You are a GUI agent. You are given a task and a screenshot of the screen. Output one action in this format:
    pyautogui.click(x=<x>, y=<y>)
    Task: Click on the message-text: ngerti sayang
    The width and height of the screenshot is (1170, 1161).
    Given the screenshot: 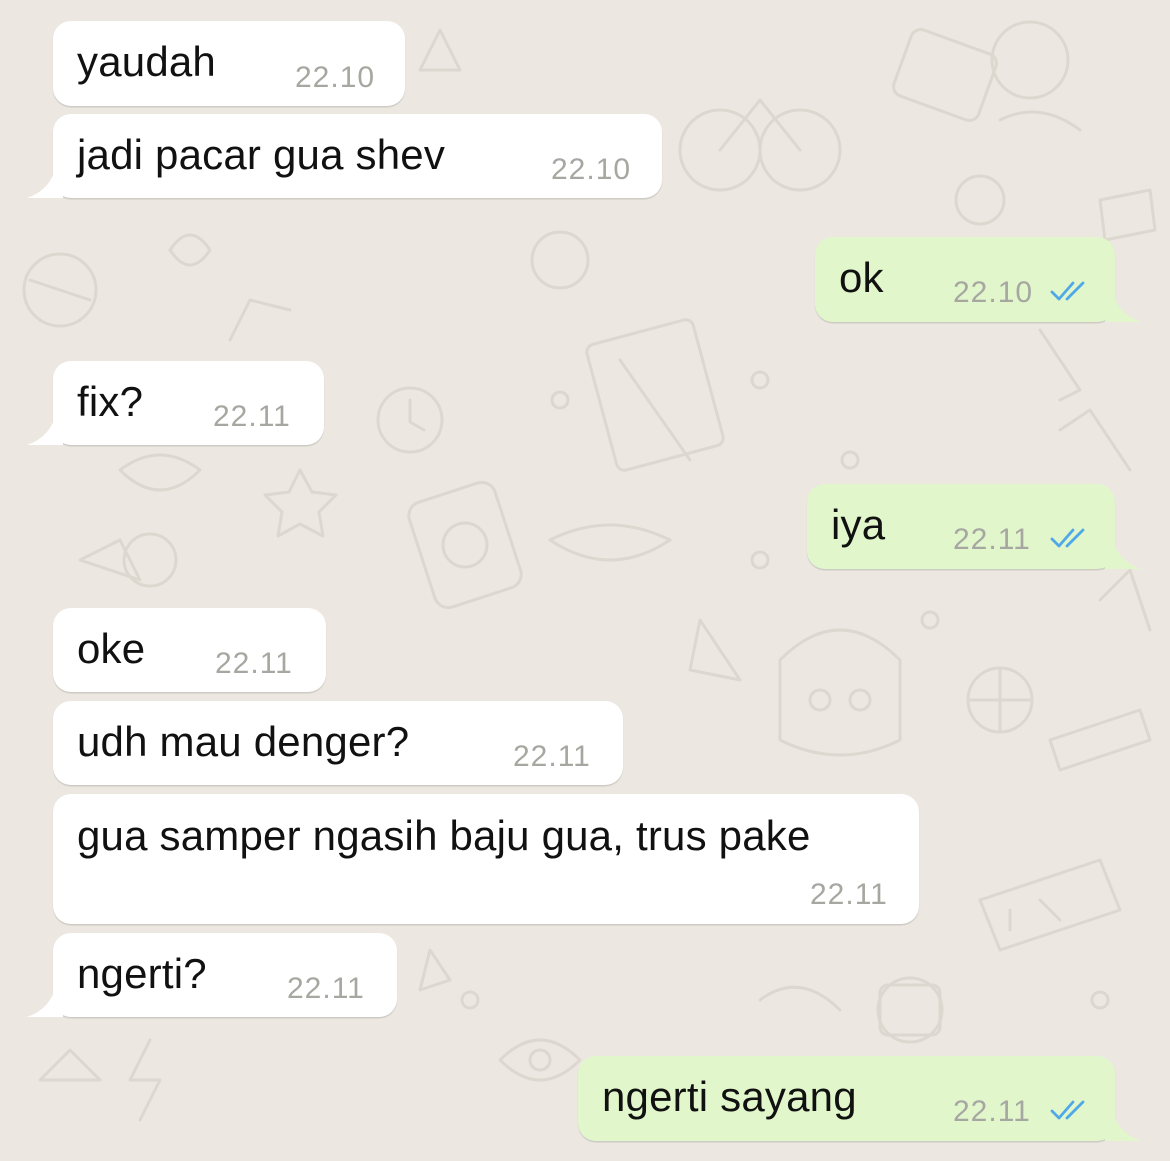 What is the action you would take?
    pyautogui.click(x=729, y=1096)
    